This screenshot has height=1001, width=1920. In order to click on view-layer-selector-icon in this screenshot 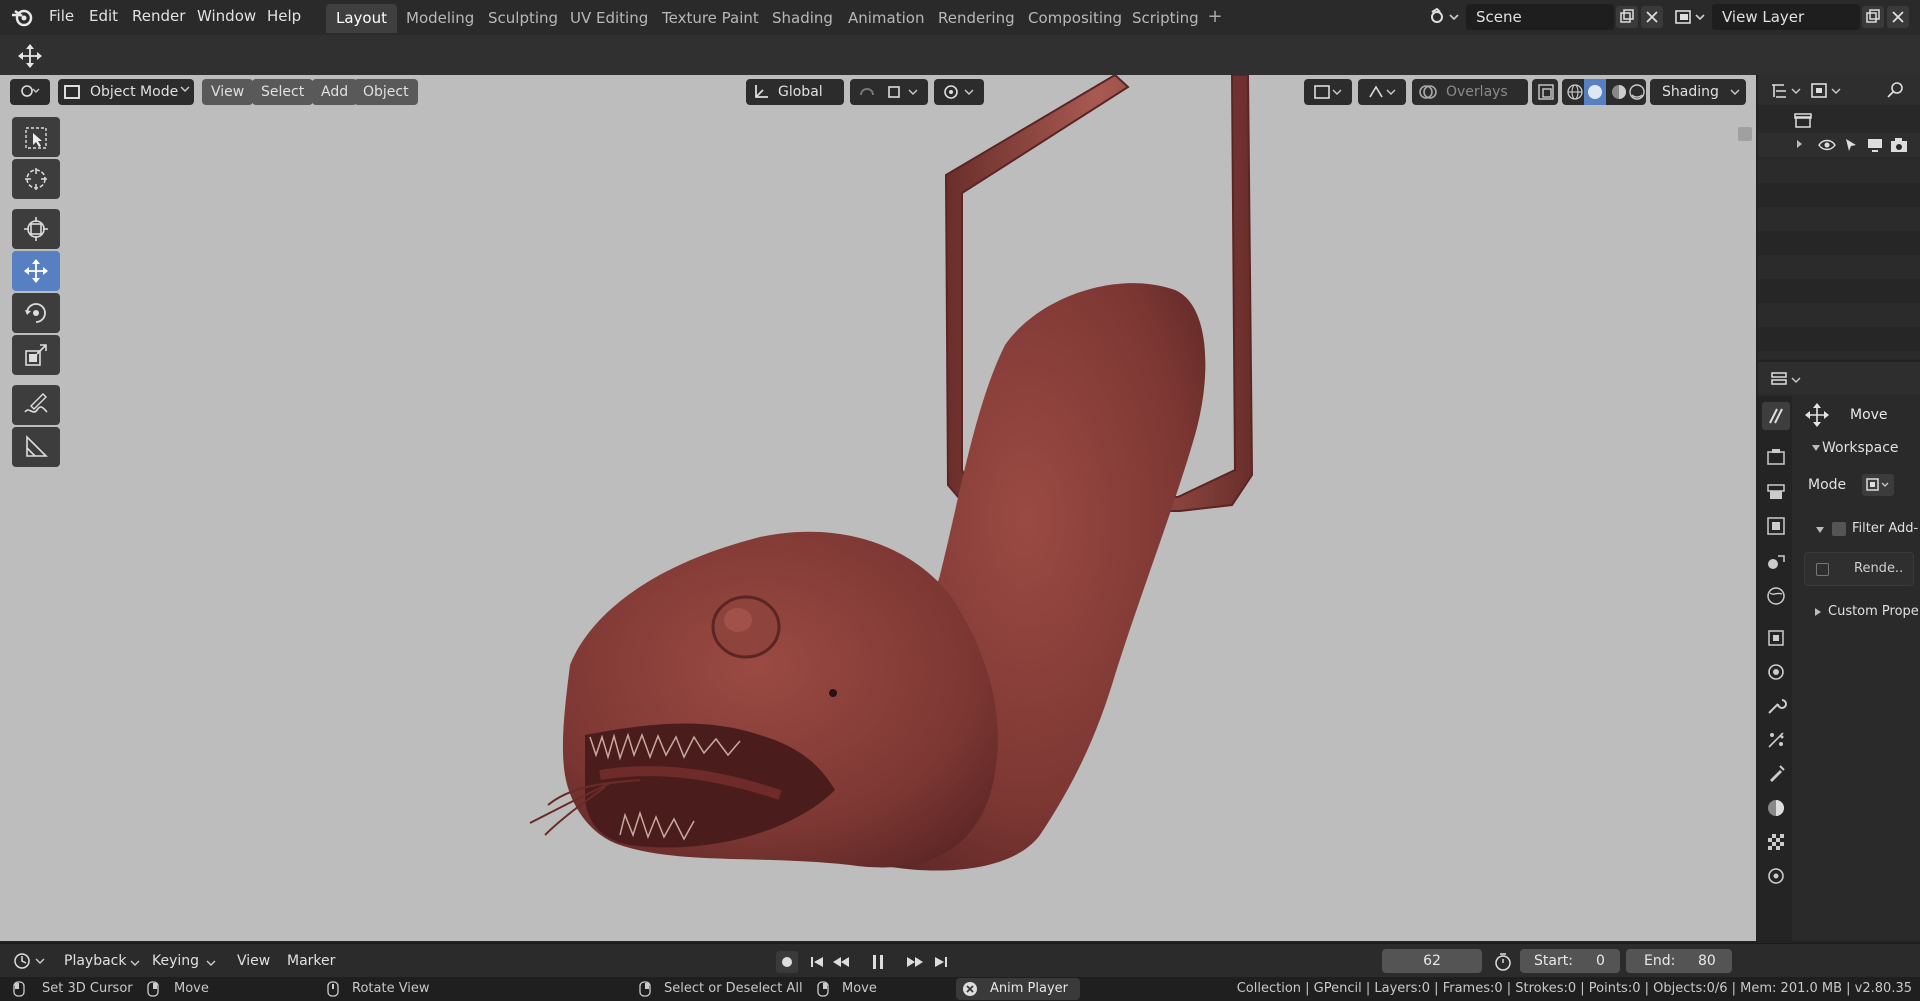, I will do `click(1691, 17)`.